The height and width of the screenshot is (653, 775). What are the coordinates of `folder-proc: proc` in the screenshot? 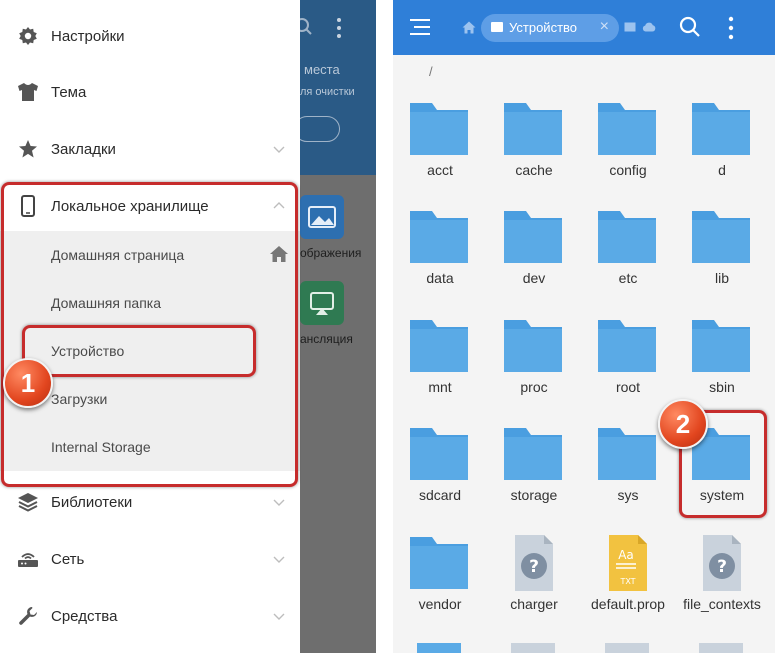 It's located at (534, 372).